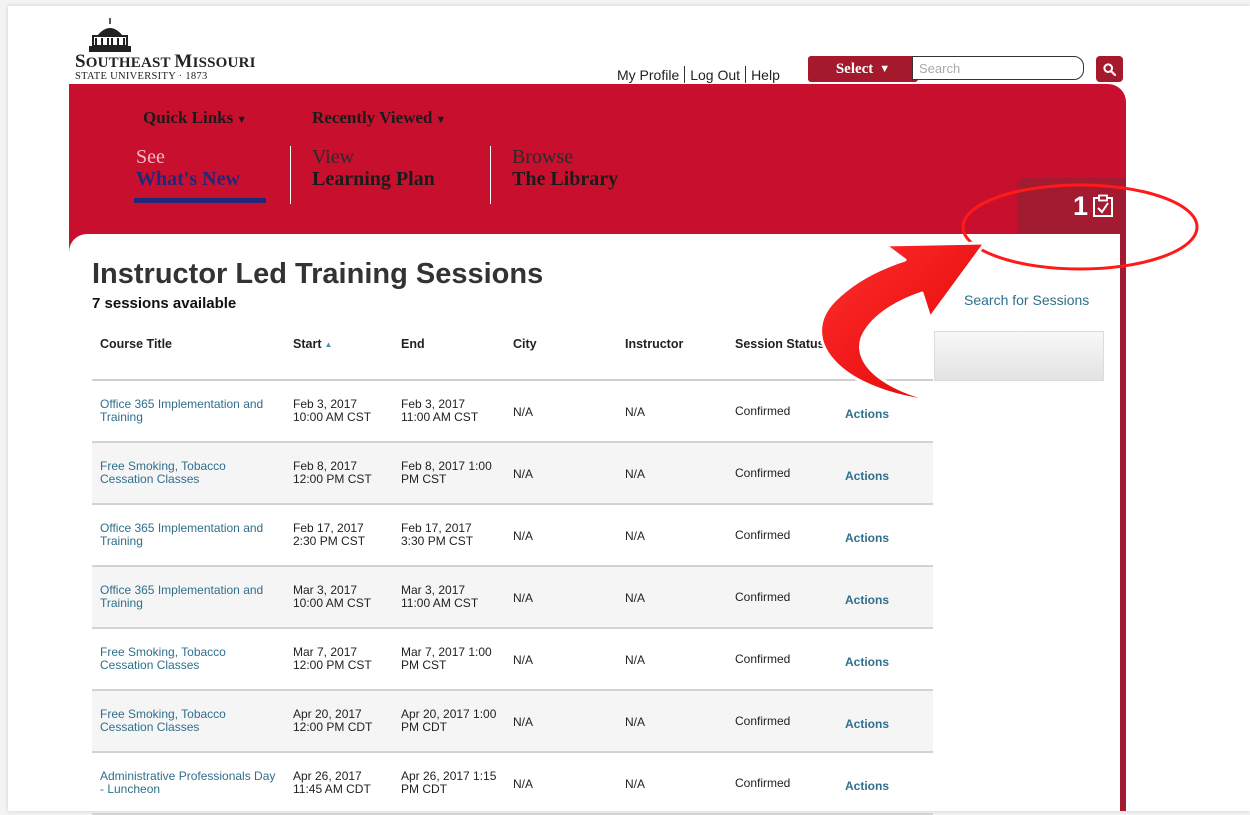  Describe the element at coordinates (449, 783) in the screenshot. I see `end-cell: Apr 26, 2017 1:15 PM CDT` at that location.